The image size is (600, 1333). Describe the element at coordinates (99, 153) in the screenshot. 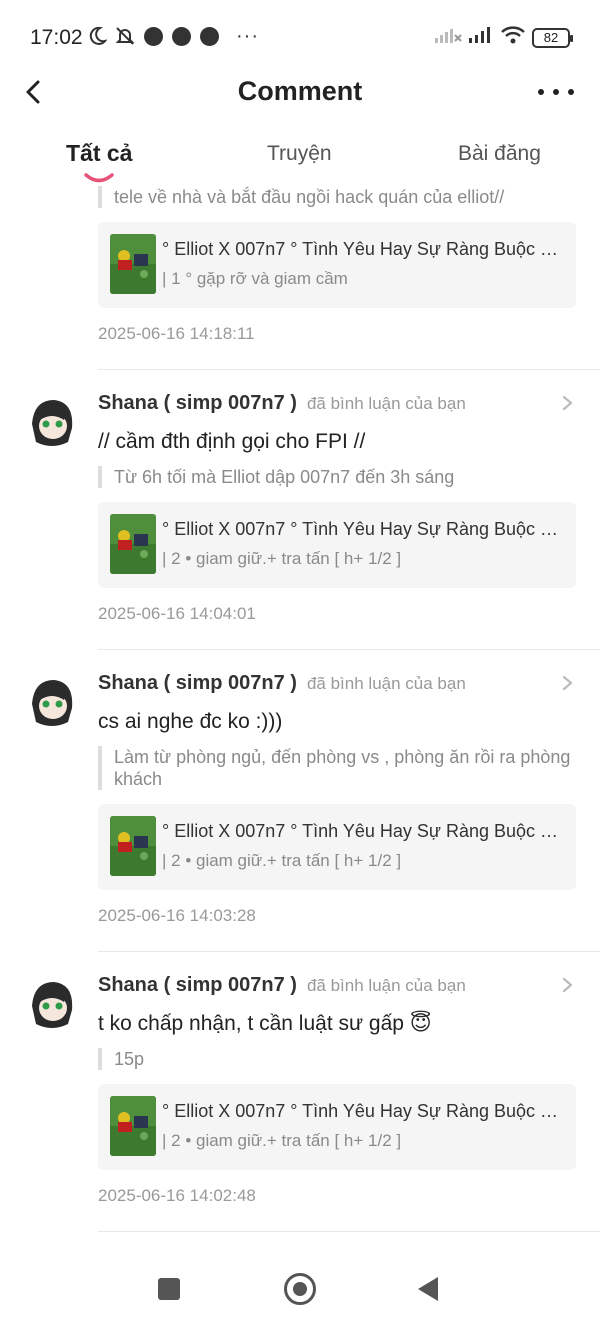

I see `tab-all: Tất cả` at that location.